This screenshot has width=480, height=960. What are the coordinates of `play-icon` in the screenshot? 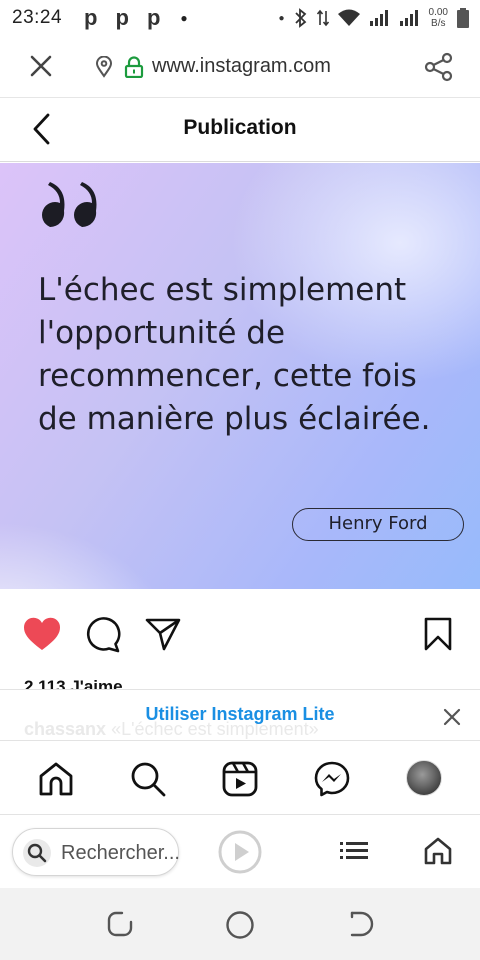 It's located at (240, 852).